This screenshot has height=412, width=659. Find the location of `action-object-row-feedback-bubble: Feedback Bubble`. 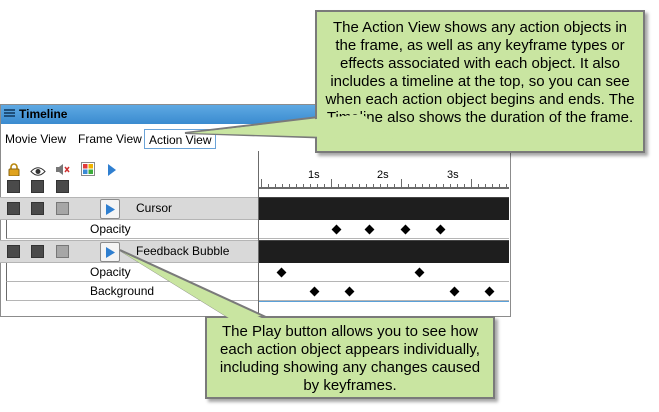

action-object-row-feedback-bubble: Feedback Bubble is located at coordinates (129, 251).